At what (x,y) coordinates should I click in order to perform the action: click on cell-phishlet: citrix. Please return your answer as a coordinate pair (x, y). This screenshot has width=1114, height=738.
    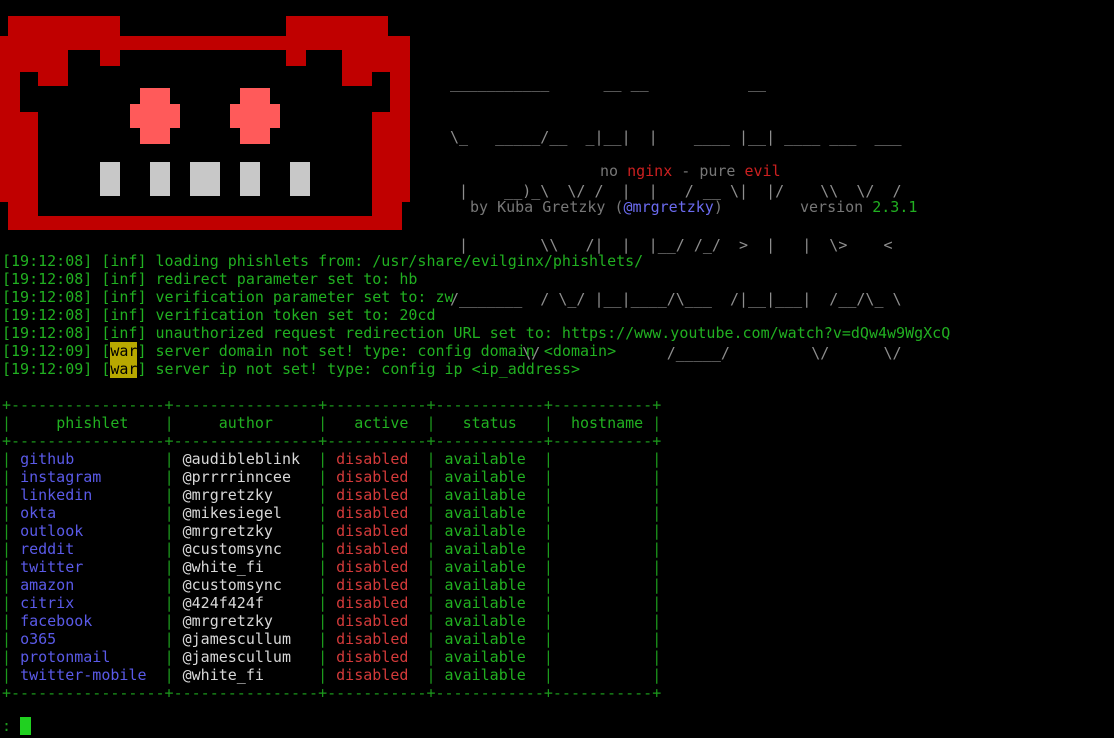
    Looking at the image, I should click on (47, 603).